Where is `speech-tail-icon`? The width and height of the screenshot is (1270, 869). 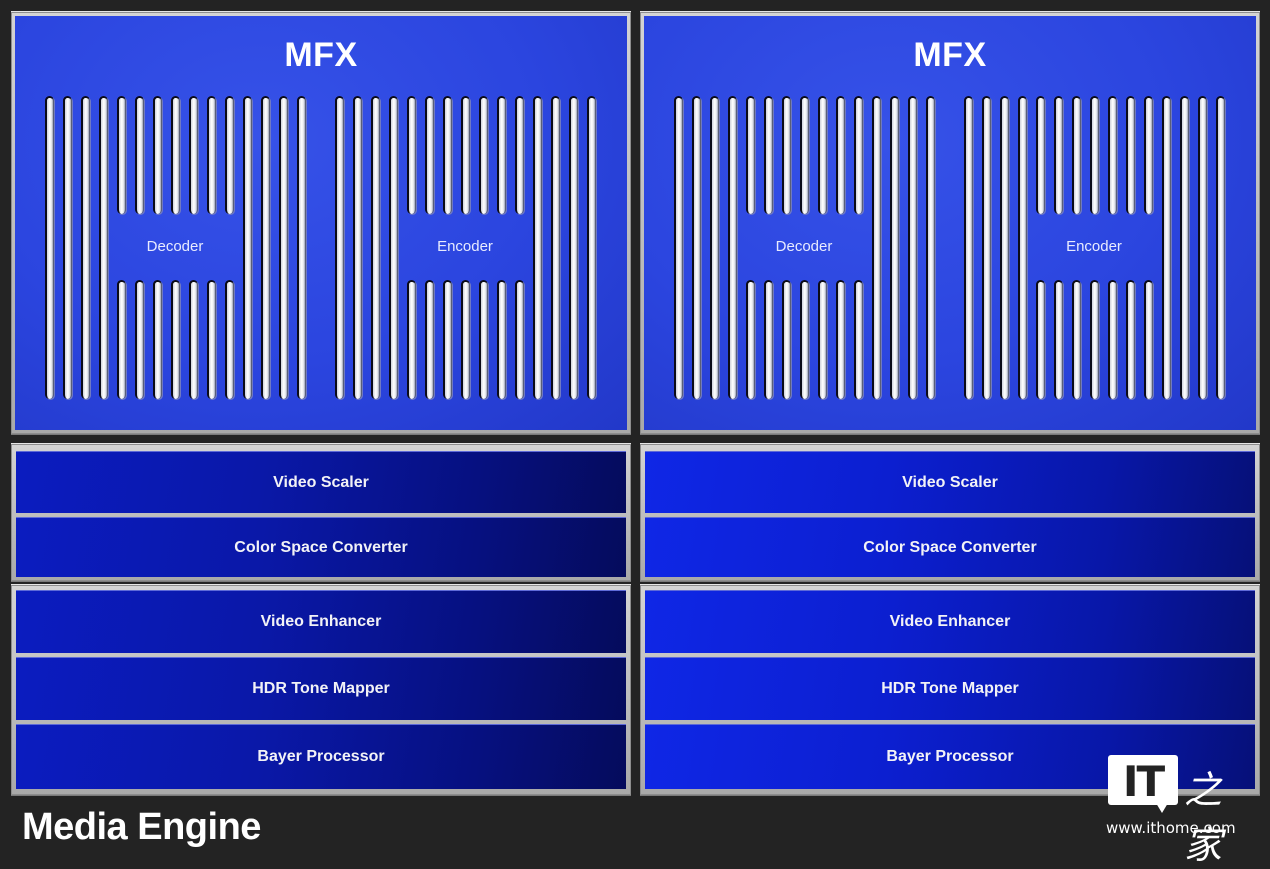
speech-tail-icon is located at coordinates (1162, 808).